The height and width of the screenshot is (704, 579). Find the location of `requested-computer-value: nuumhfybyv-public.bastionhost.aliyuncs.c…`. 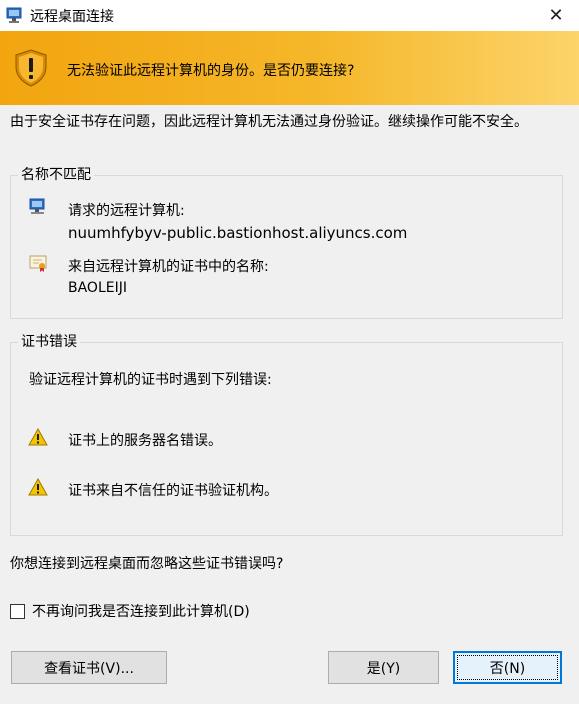

requested-computer-value: nuumhfybyv-public.bastionhost.aliyuncs.c… is located at coordinates (238, 233).